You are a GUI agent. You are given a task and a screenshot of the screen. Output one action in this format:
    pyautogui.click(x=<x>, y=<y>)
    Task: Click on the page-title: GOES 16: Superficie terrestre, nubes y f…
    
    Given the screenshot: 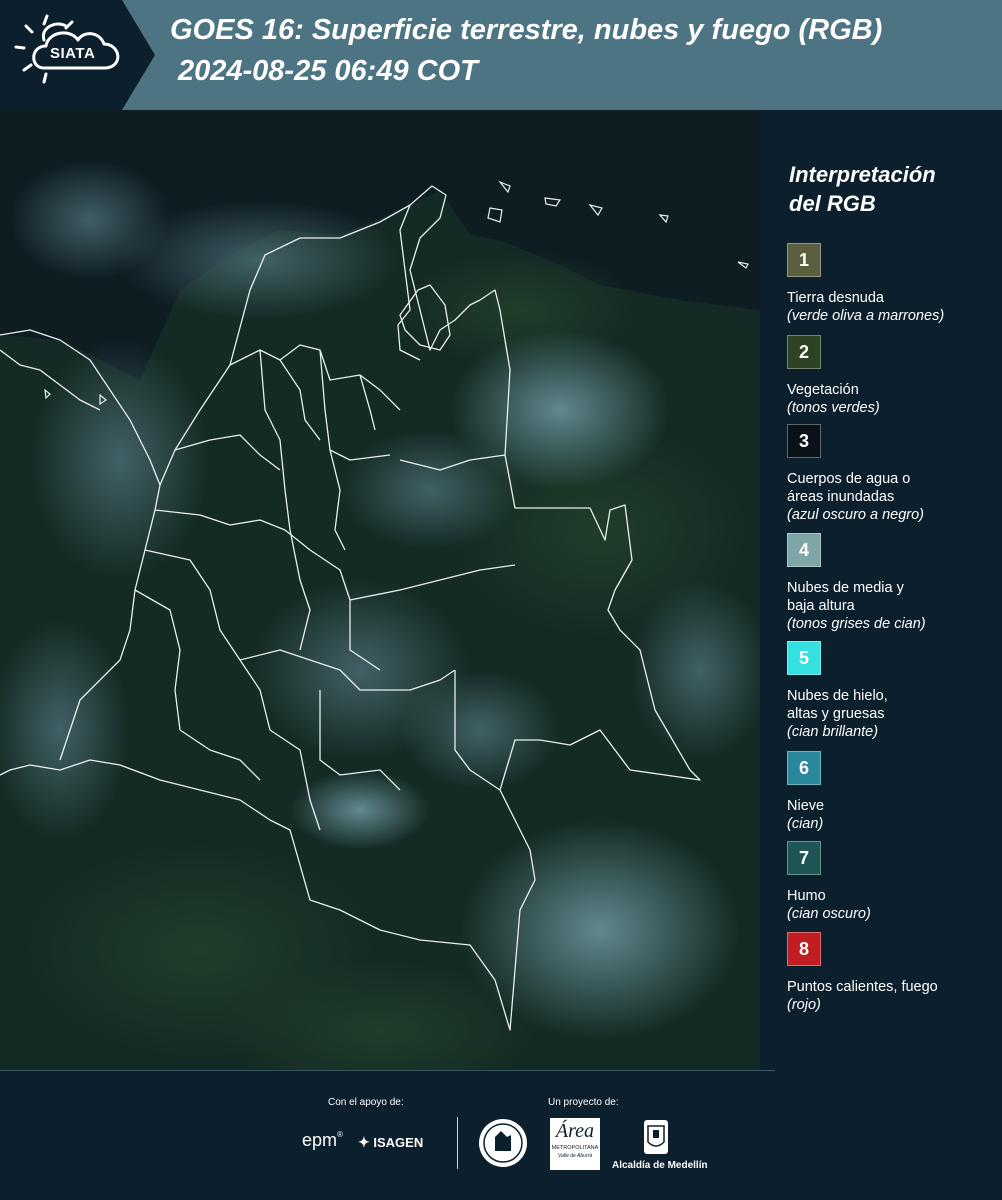 What is the action you would take?
    pyautogui.click(x=526, y=30)
    